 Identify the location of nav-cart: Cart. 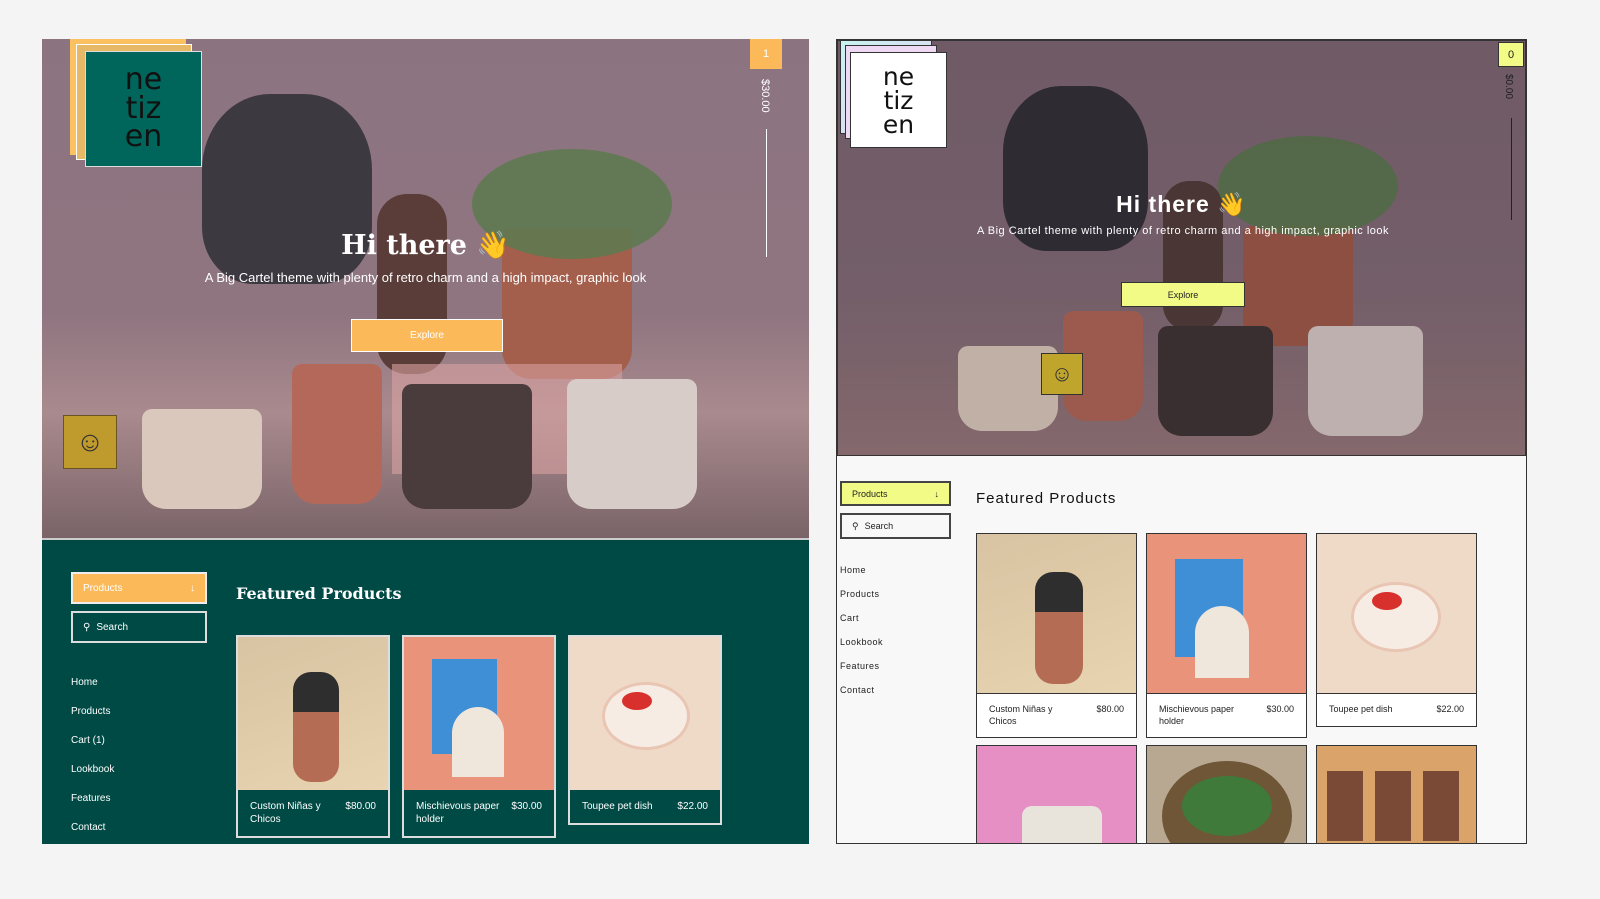
(861, 618).